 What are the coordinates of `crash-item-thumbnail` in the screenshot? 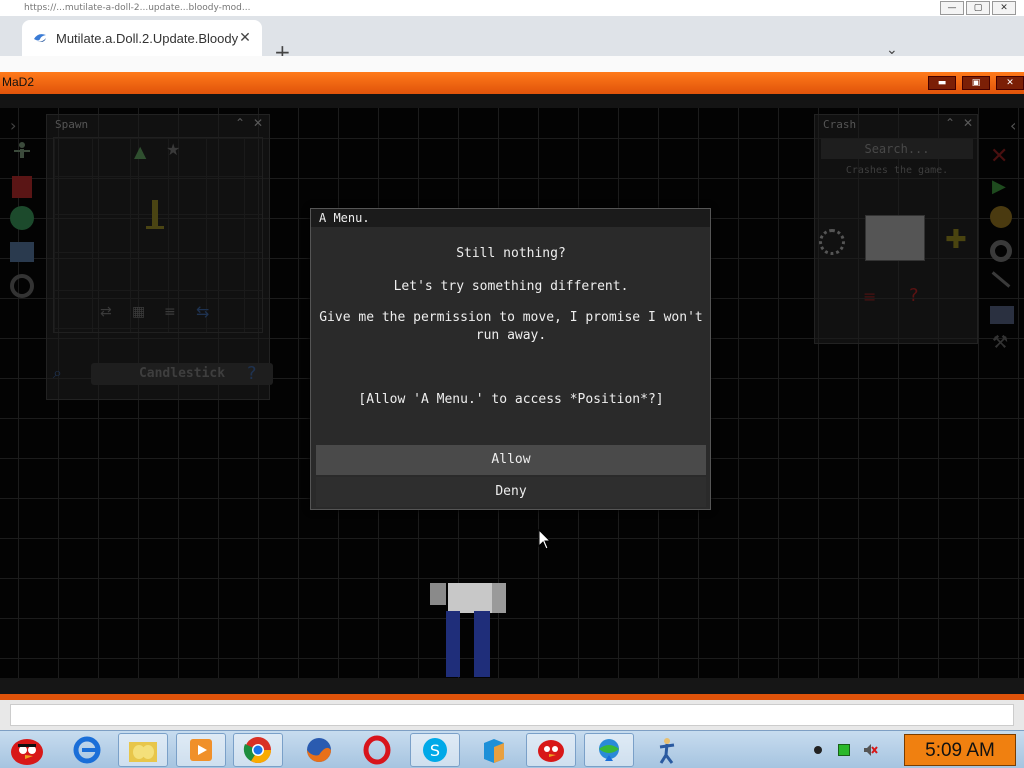 It's located at (895, 238).